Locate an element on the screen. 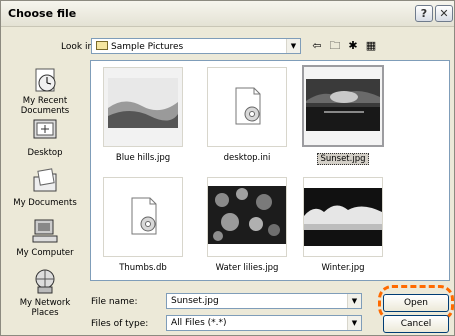 The image size is (455, 336). place-label: My Recent is located at coordinates (45, 101).